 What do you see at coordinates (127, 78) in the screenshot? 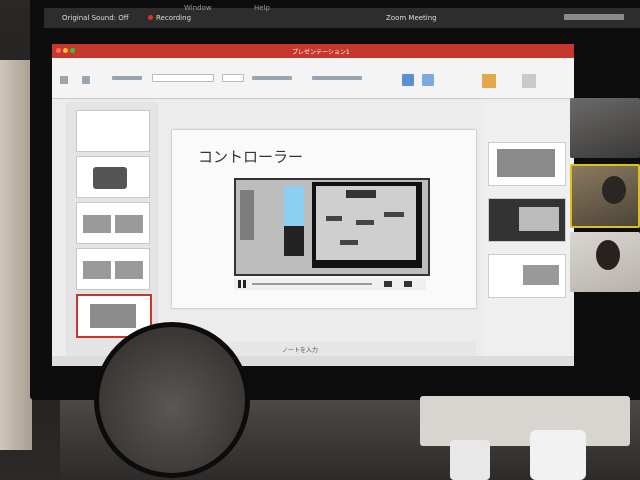
I see `layout-control` at bounding box center [127, 78].